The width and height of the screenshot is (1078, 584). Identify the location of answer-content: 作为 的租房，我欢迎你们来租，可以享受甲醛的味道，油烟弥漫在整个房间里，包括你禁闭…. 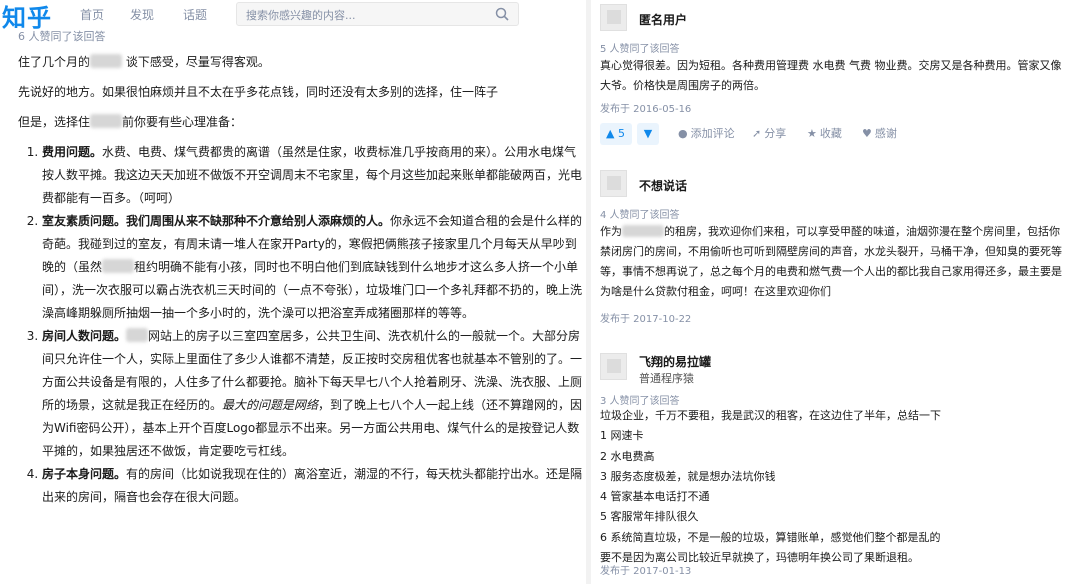
(833, 262).